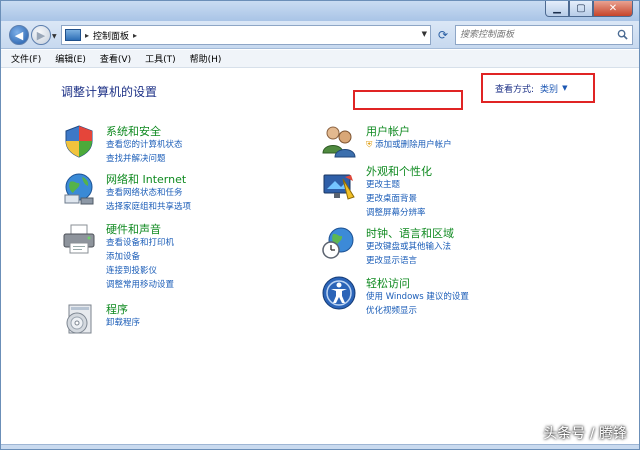 This screenshot has height=450, width=640. Describe the element at coordinates (413, 145) in the screenshot. I see `link-add-remove-accounts-label: 添加或删除用户帐户` at that location.